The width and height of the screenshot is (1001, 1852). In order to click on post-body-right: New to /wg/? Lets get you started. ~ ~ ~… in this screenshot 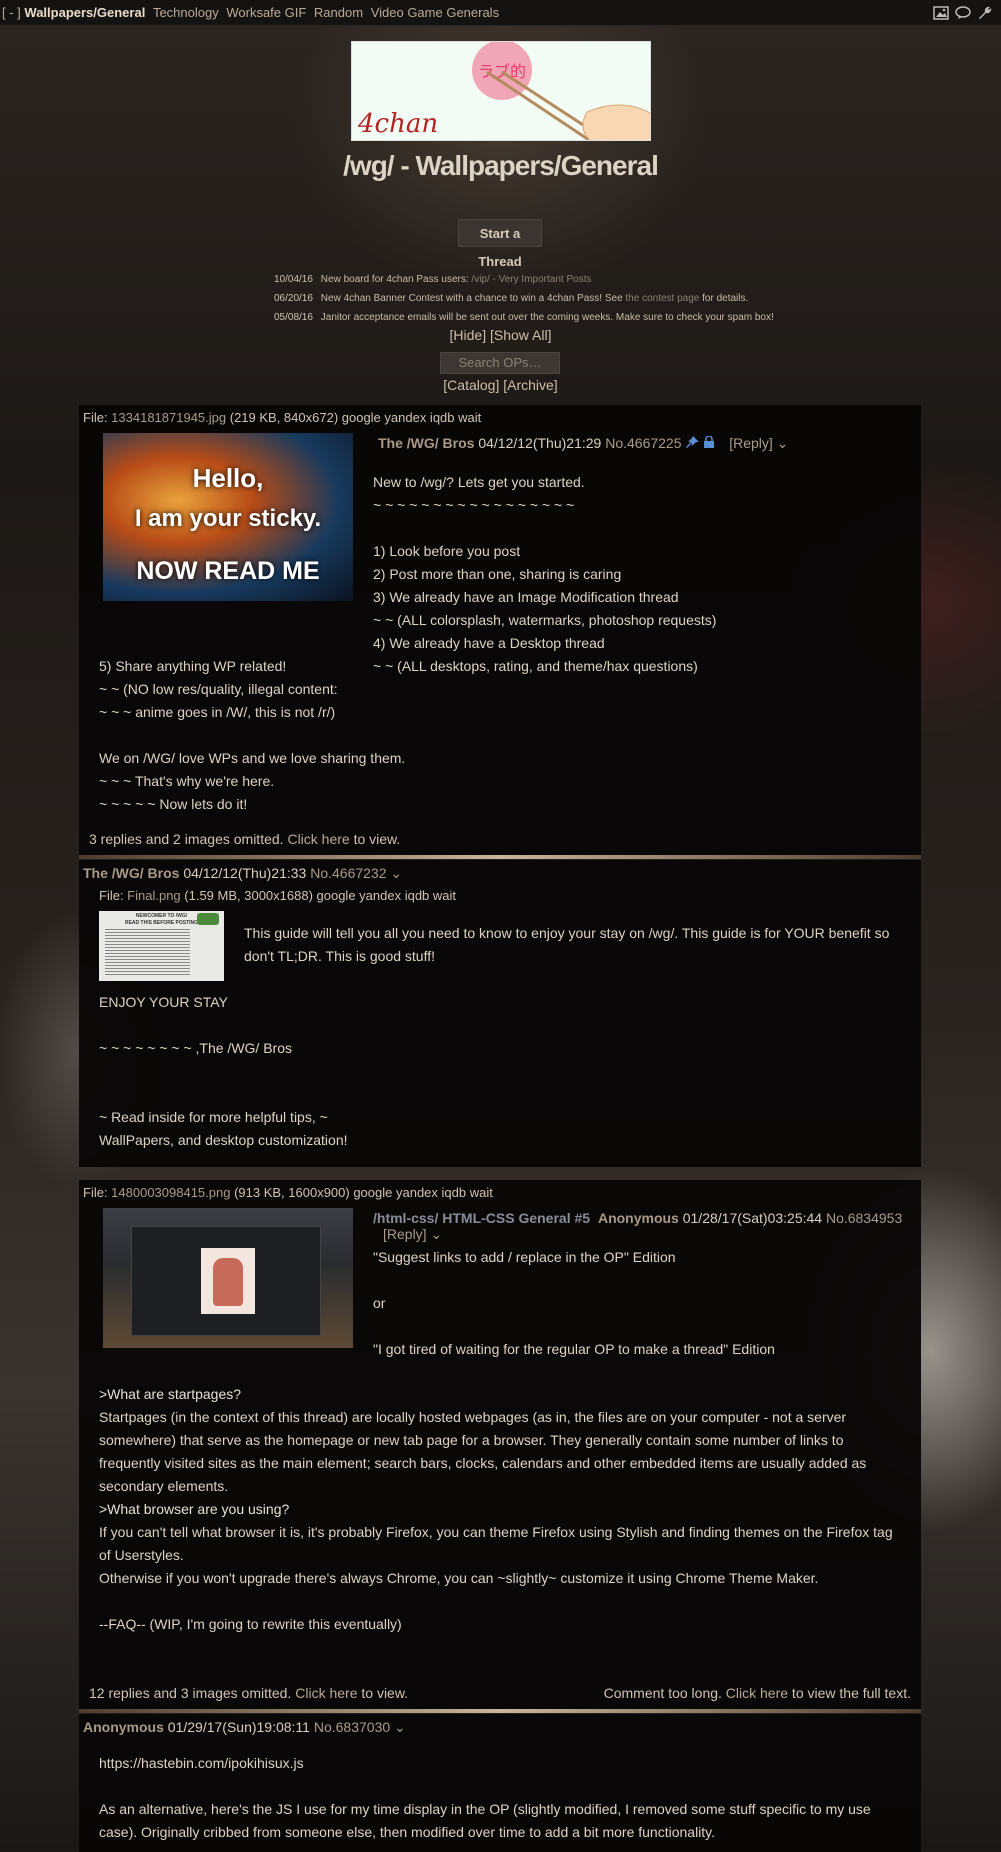, I will do `click(545, 574)`.